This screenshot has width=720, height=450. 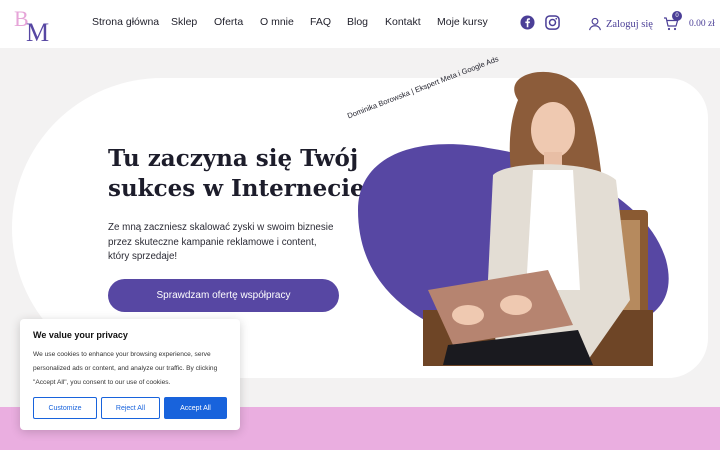 I want to click on logo-letter-m: M, so click(x=38, y=32).